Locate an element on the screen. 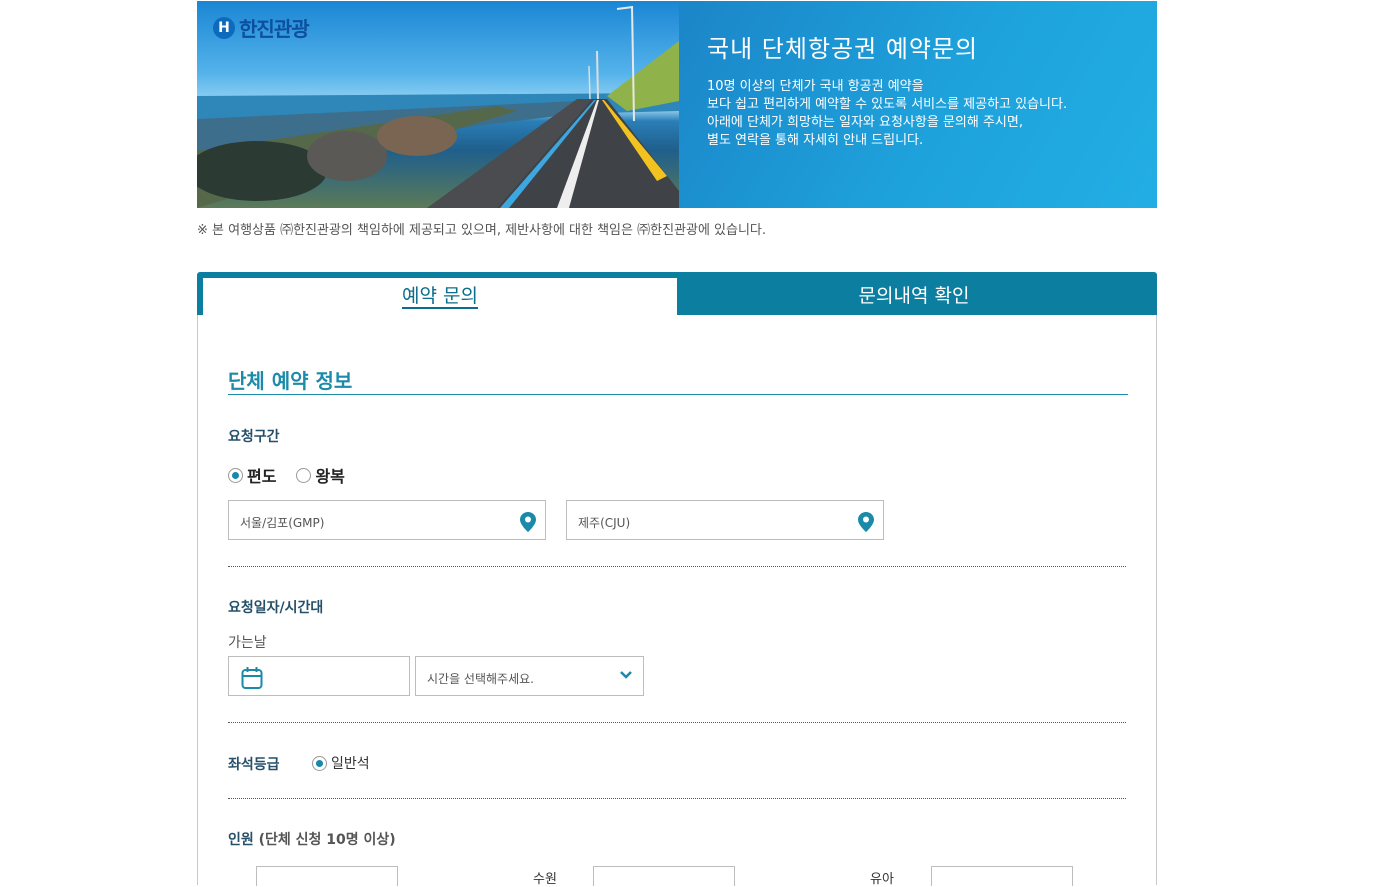 Image resolution: width=1400 pixels, height=887 pixels. arrival-value: 제주(CJU) is located at coordinates (604, 523).